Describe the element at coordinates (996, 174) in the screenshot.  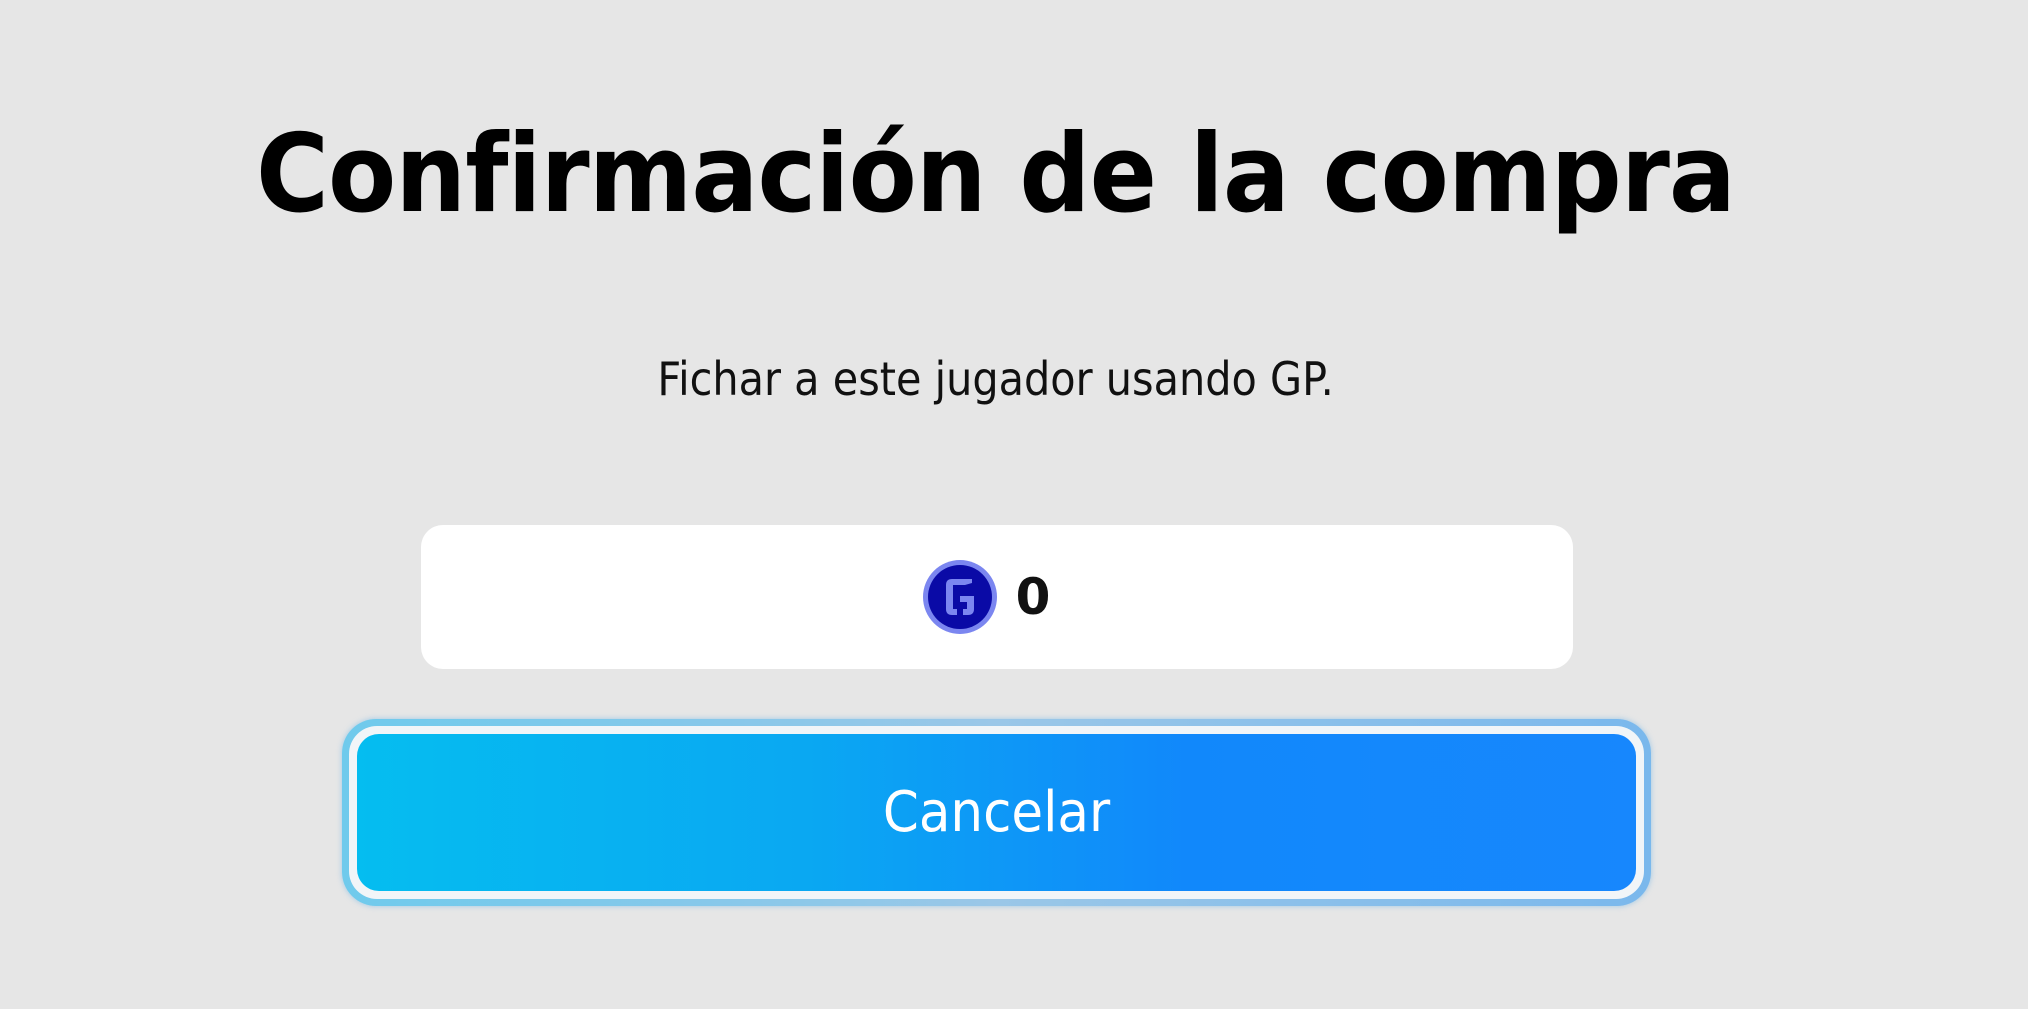
I see `dialog-title: Confirmación de la compra` at that location.